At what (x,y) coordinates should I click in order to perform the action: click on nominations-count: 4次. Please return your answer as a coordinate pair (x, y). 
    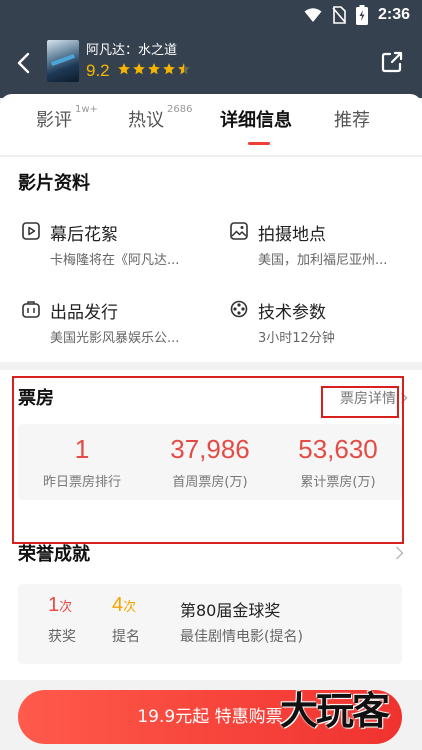
    Looking at the image, I should click on (124, 605).